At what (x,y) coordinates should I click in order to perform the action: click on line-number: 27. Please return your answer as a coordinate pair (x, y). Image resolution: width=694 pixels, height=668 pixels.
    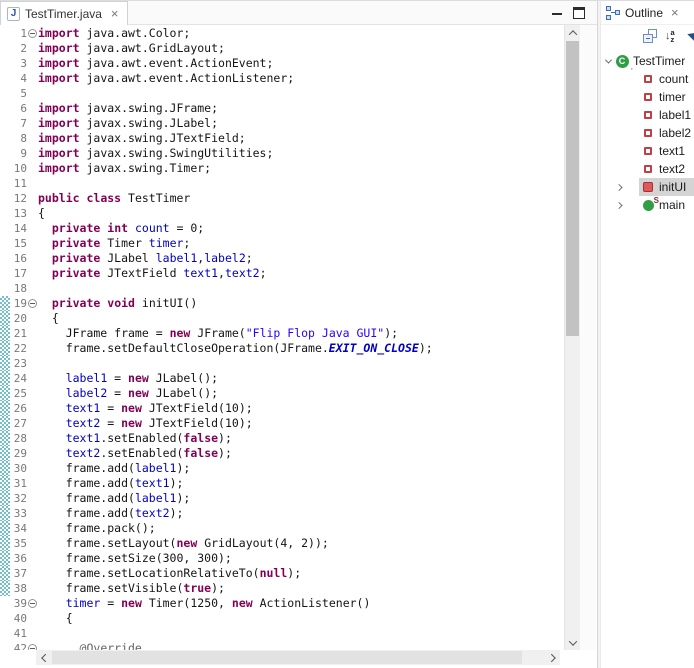
    Looking at the image, I should click on (18, 423).